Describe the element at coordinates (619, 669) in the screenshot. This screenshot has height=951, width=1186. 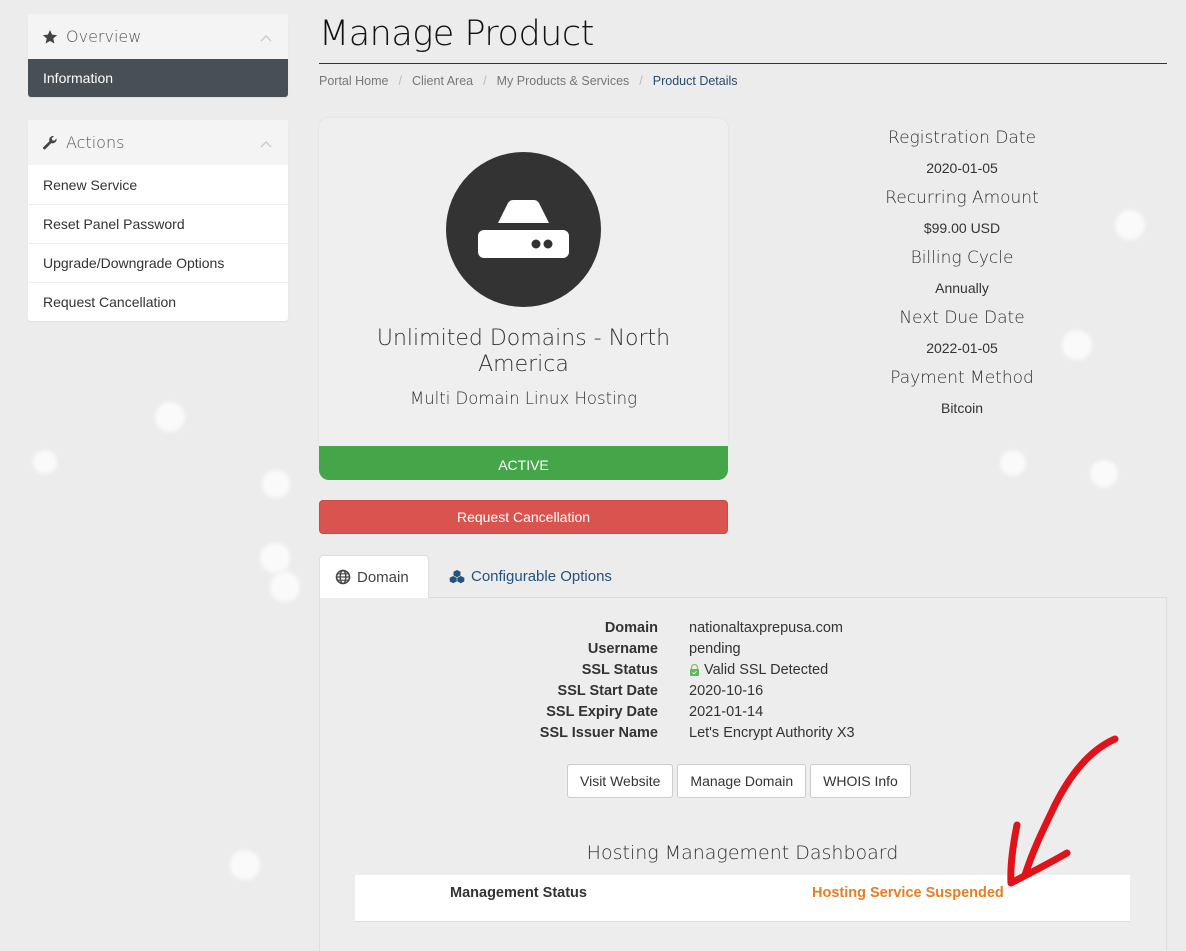
I see `ssl-status-key: SSL Status` at that location.